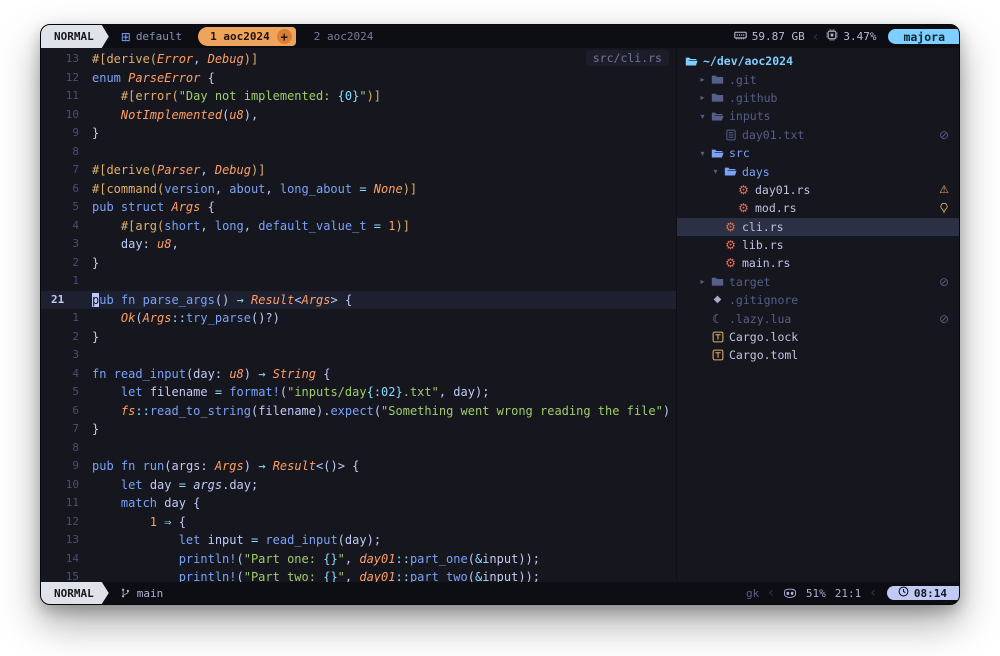 This screenshot has height=656, width=1000. What do you see at coordinates (923, 36) in the screenshot?
I see `hostname-badge: majora` at bounding box center [923, 36].